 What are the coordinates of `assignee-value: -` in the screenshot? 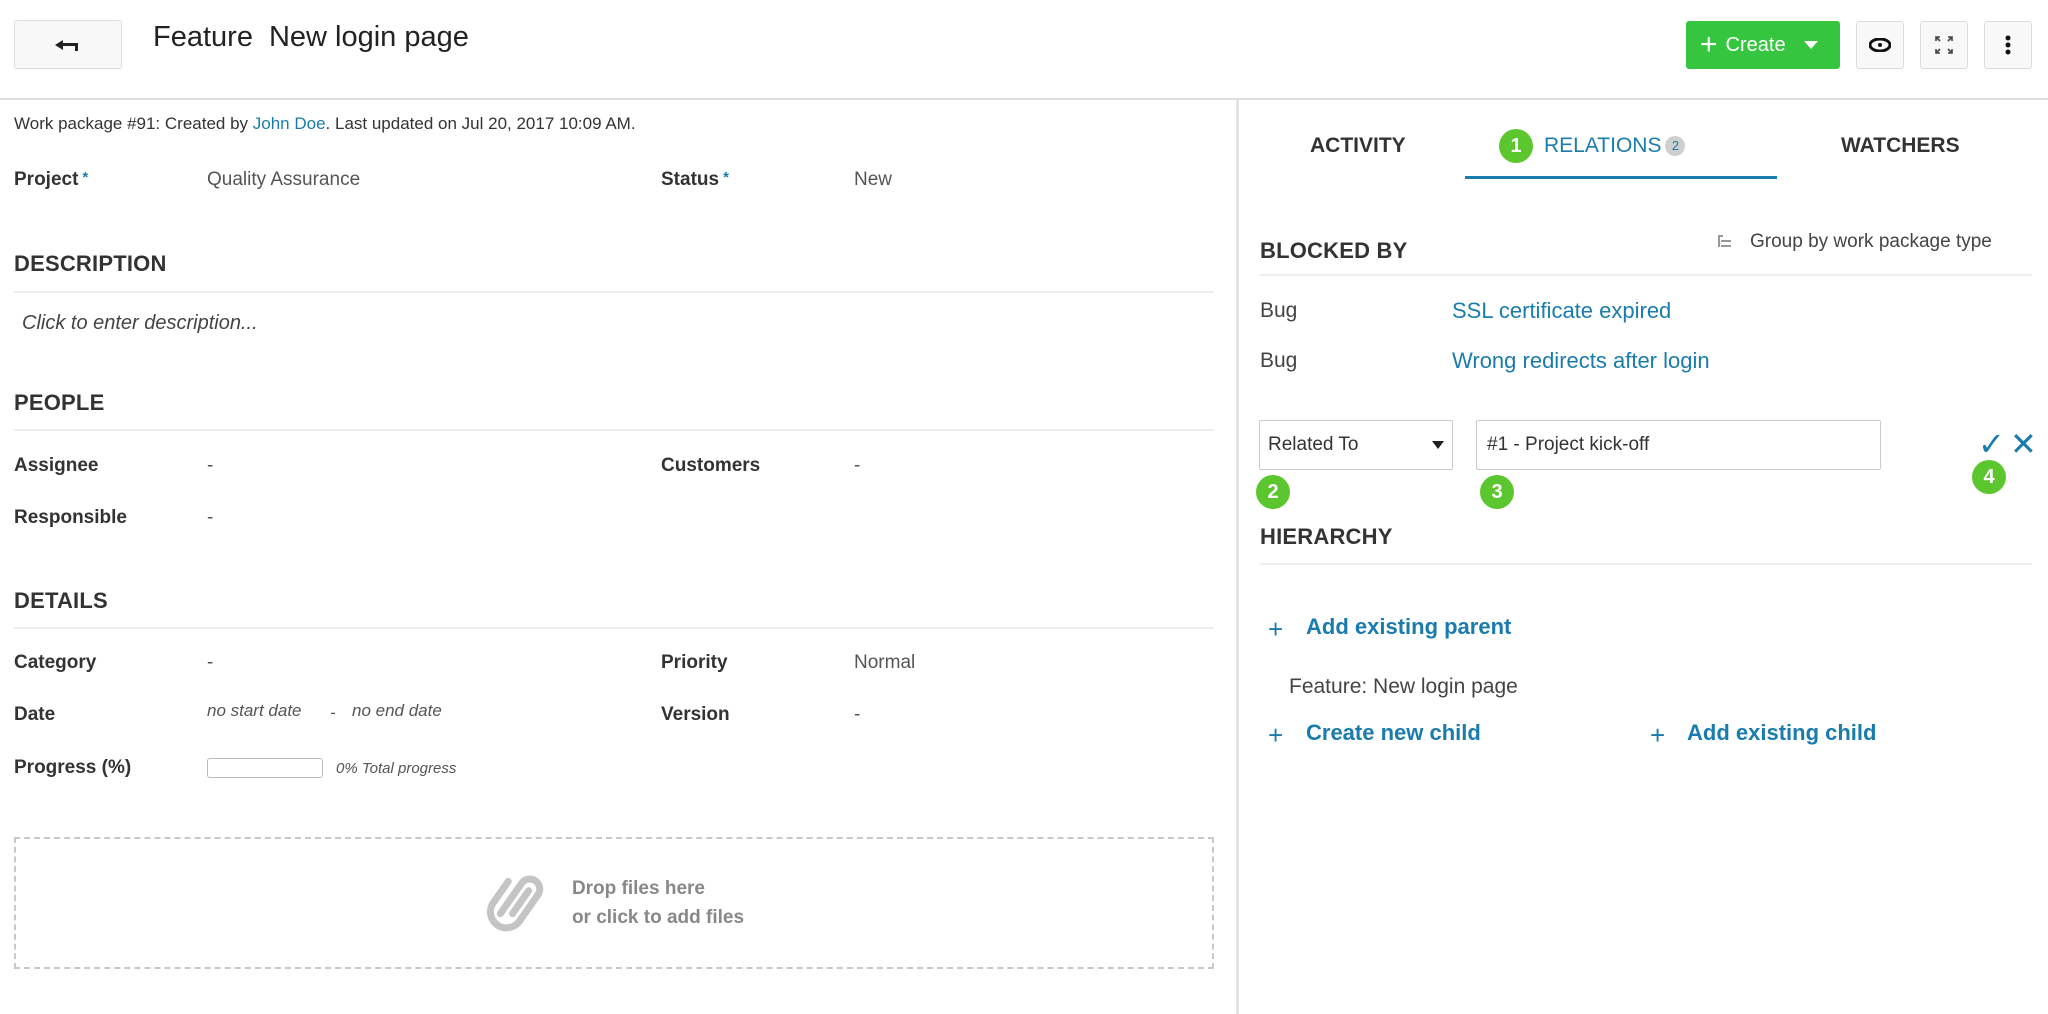 It's located at (210, 466).